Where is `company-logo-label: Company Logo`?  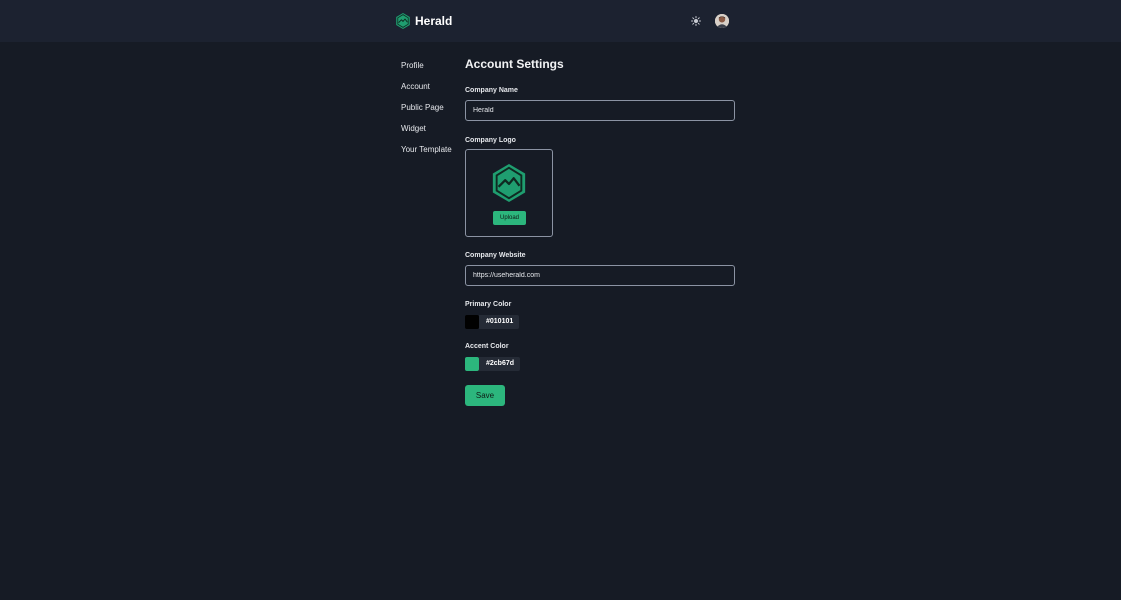
company-logo-label: Company Logo is located at coordinates (490, 140).